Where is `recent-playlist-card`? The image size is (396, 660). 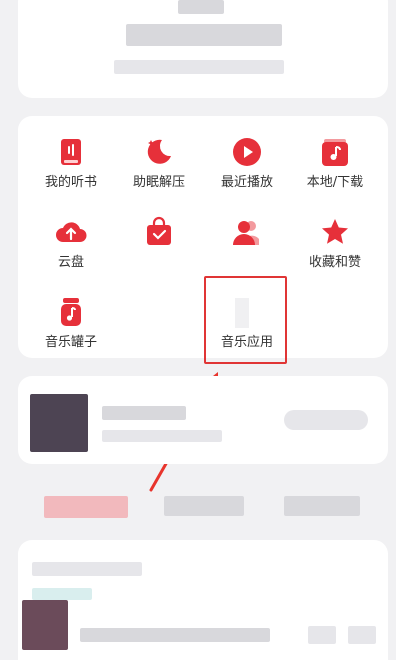 recent-playlist-card is located at coordinates (203, 420).